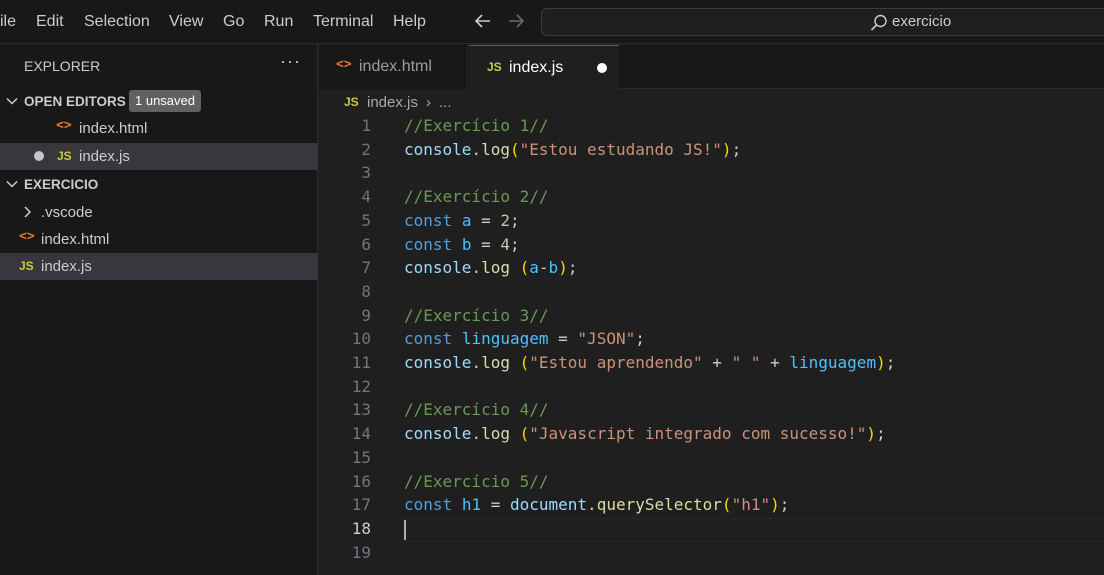 The height and width of the screenshot is (575, 1104). What do you see at coordinates (159, 184) in the screenshot?
I see `workspace-header: EXERCICIO` at bounding box center [159, 184].